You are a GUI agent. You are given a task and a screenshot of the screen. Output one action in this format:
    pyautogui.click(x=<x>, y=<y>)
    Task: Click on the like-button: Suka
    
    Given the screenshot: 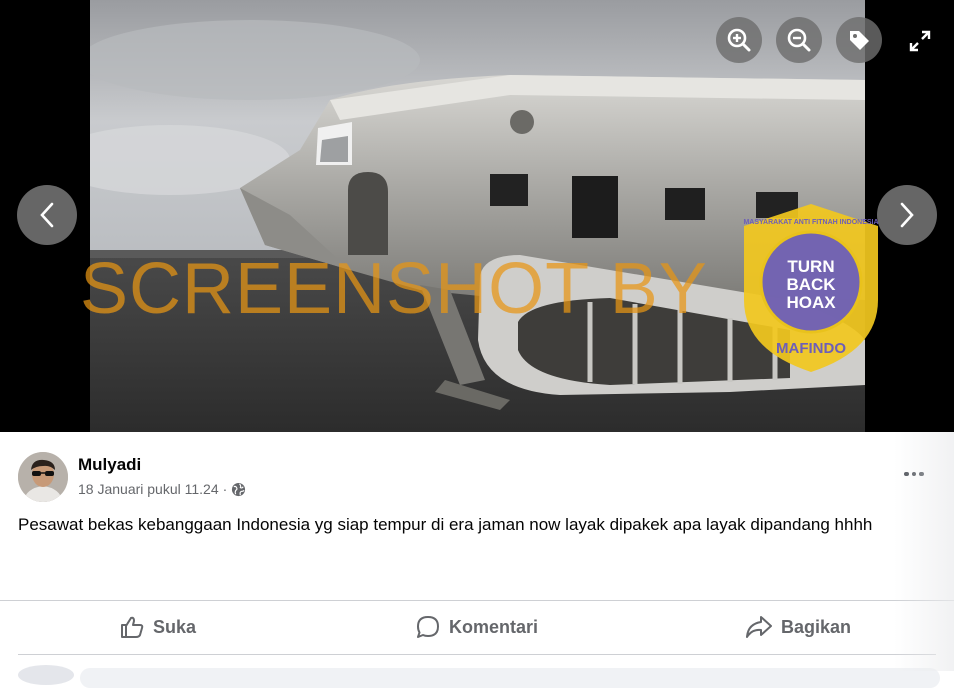 What is the action you would take?
    pyautogui.click(x=157, y=627)
    